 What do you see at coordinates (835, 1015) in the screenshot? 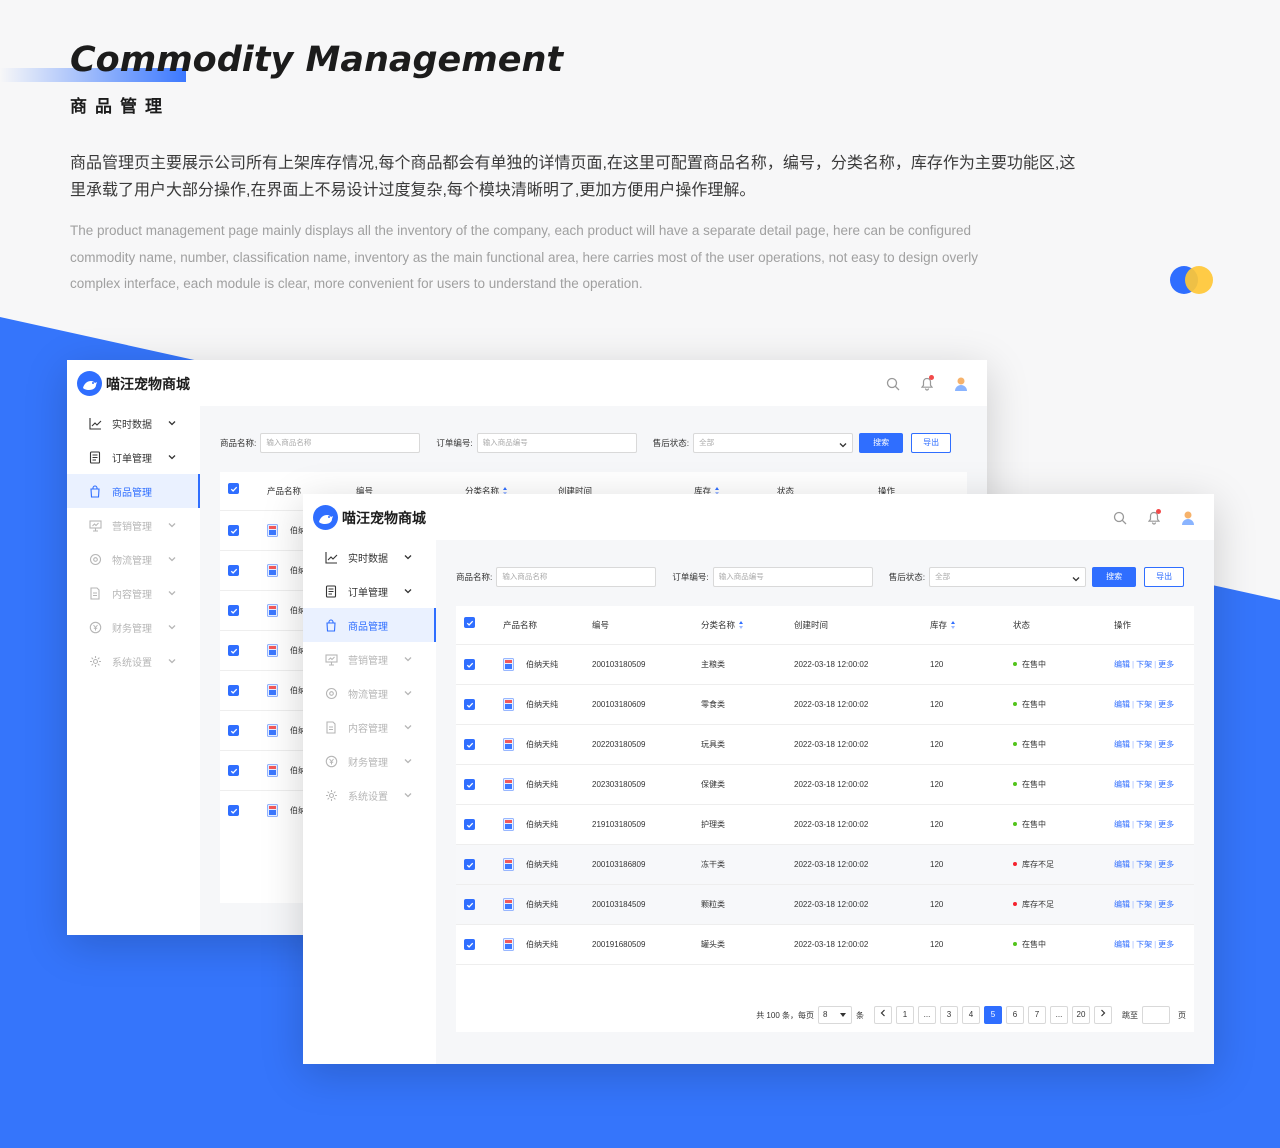
I see `page-size-select: 8` at bounding box center [835, 1015].